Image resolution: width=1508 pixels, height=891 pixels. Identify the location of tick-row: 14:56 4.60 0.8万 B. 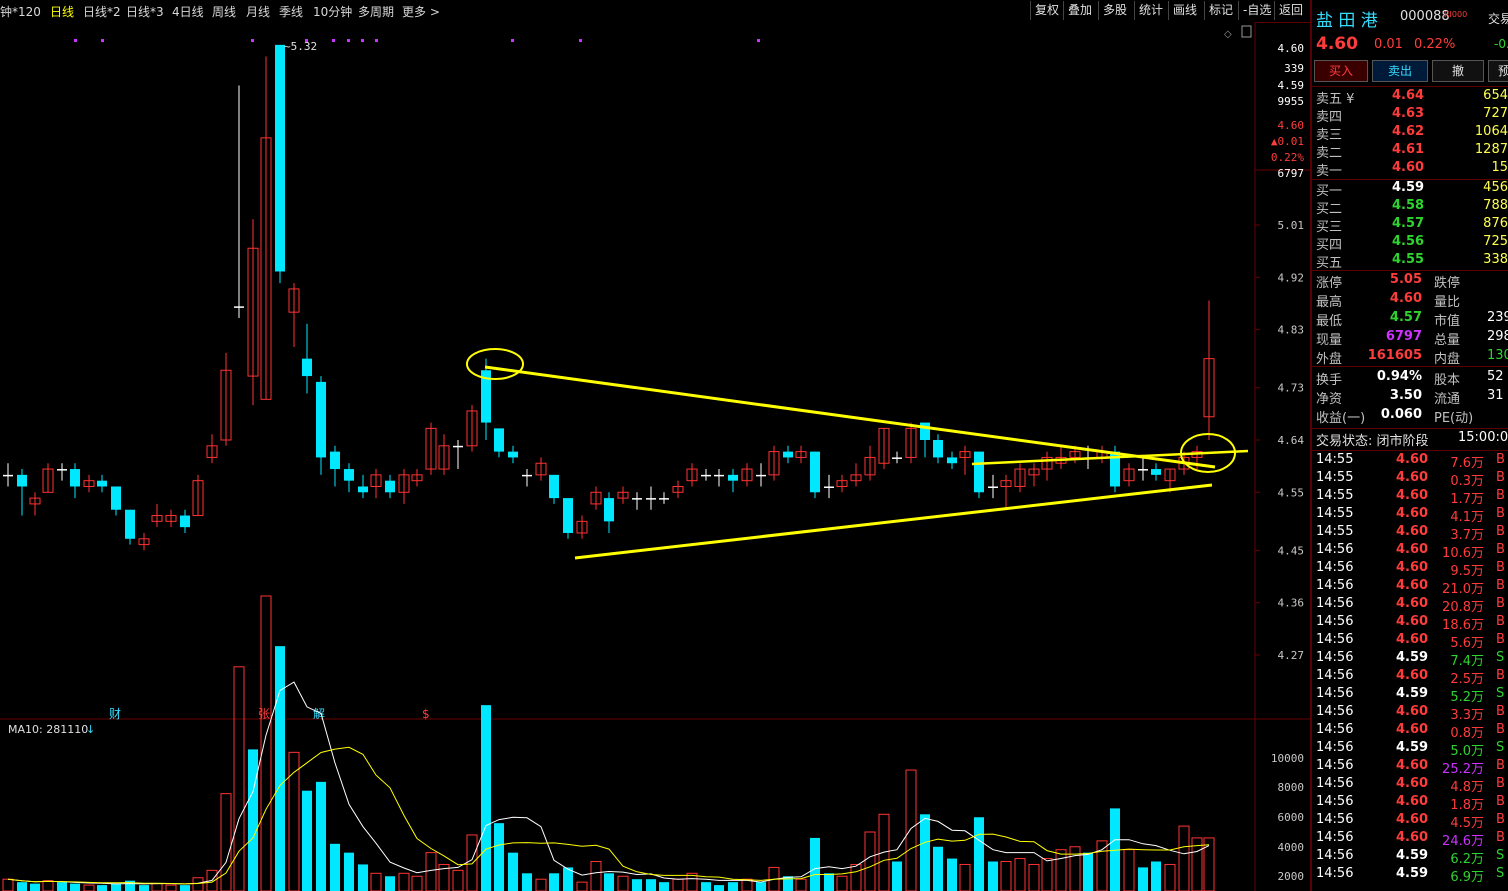
(1410, 731).